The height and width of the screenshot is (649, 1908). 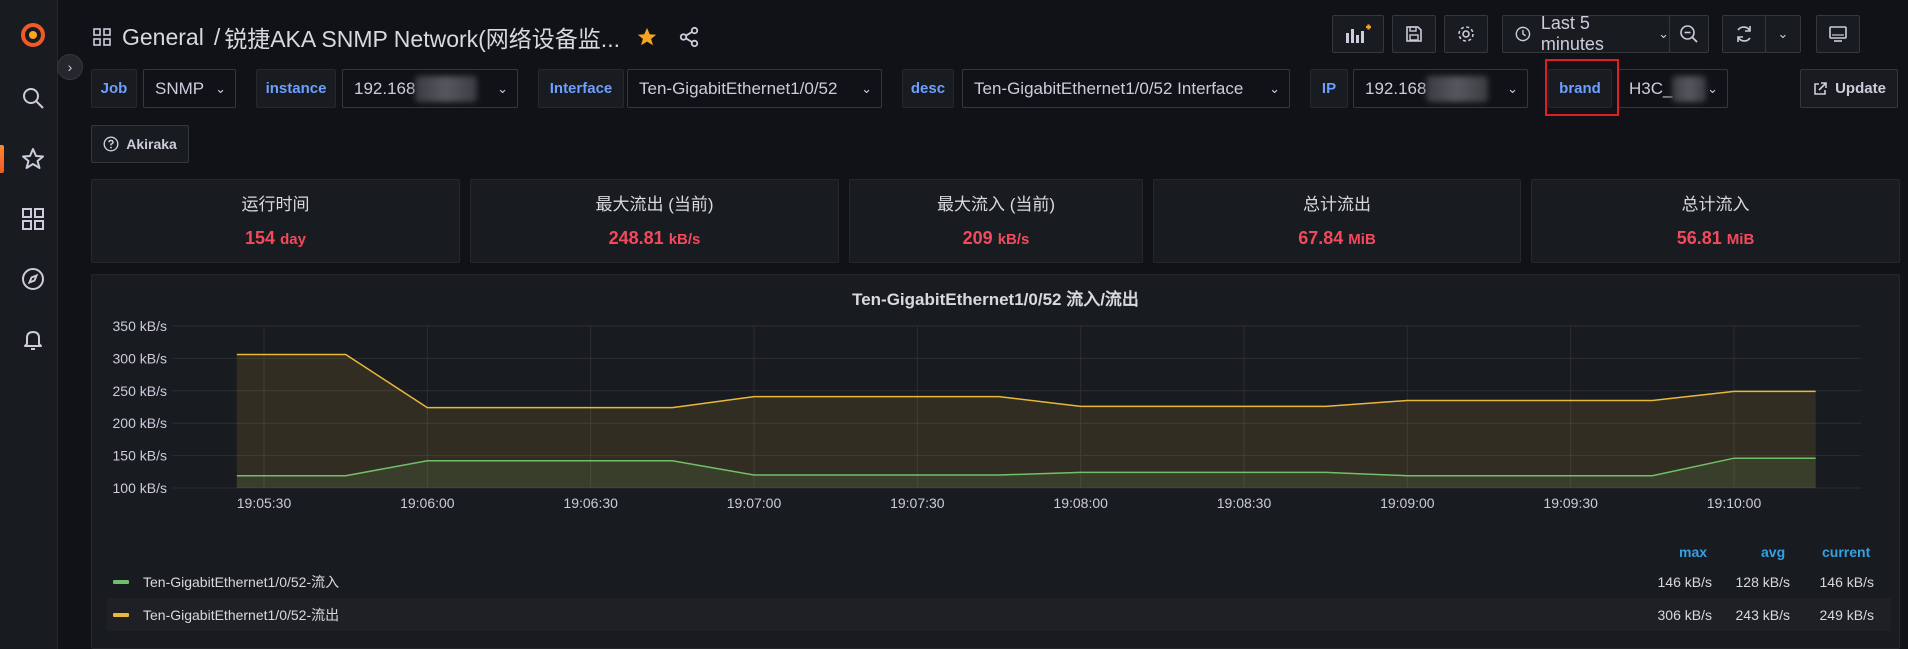 I want to click on update-label: Update, so click(x=1860, y=88).